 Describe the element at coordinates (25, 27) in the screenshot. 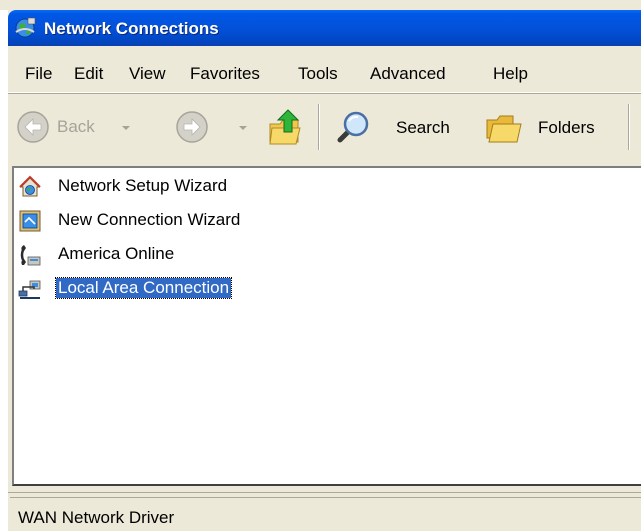

I see `network-globe-icon` at that location.